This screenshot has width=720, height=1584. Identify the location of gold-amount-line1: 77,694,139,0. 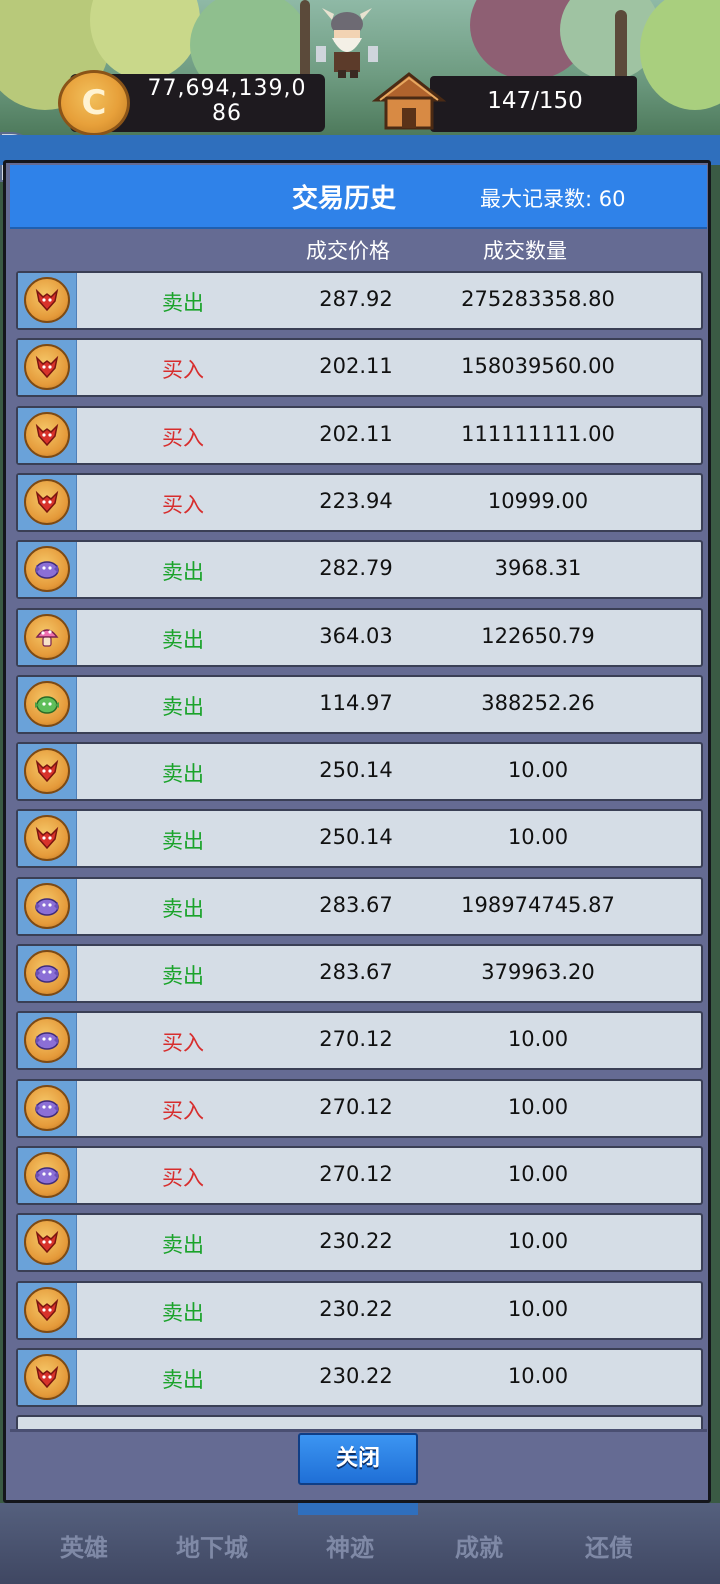
(227, 88).